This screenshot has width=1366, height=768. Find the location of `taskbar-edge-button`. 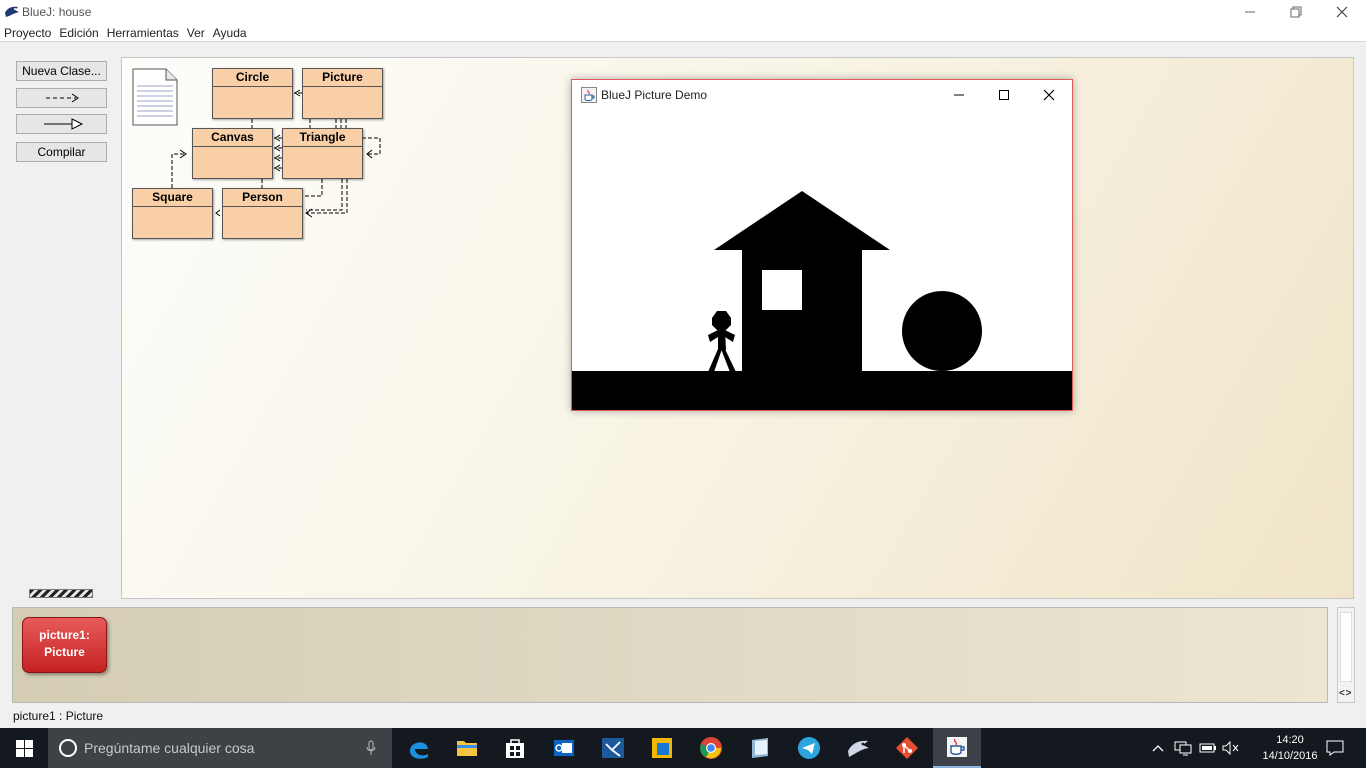

taskbar-edge-button is located at coordinates (419, 748).